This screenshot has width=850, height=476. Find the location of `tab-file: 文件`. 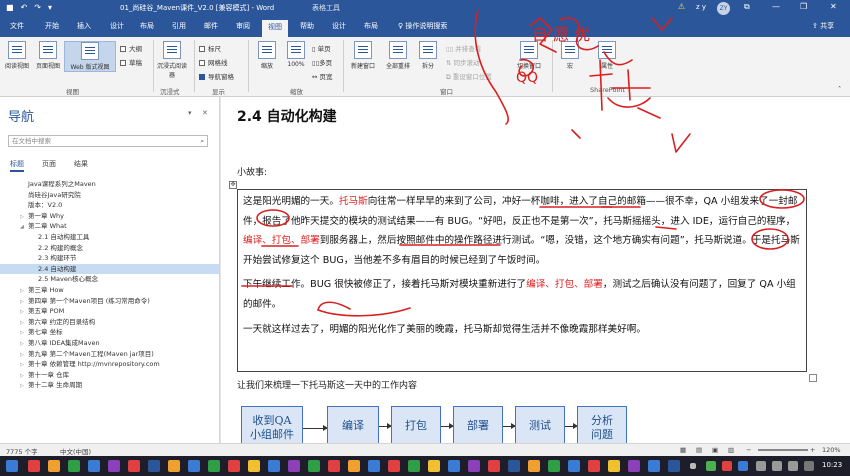

tab-file: 文件 is located at coordinates (17, 26).